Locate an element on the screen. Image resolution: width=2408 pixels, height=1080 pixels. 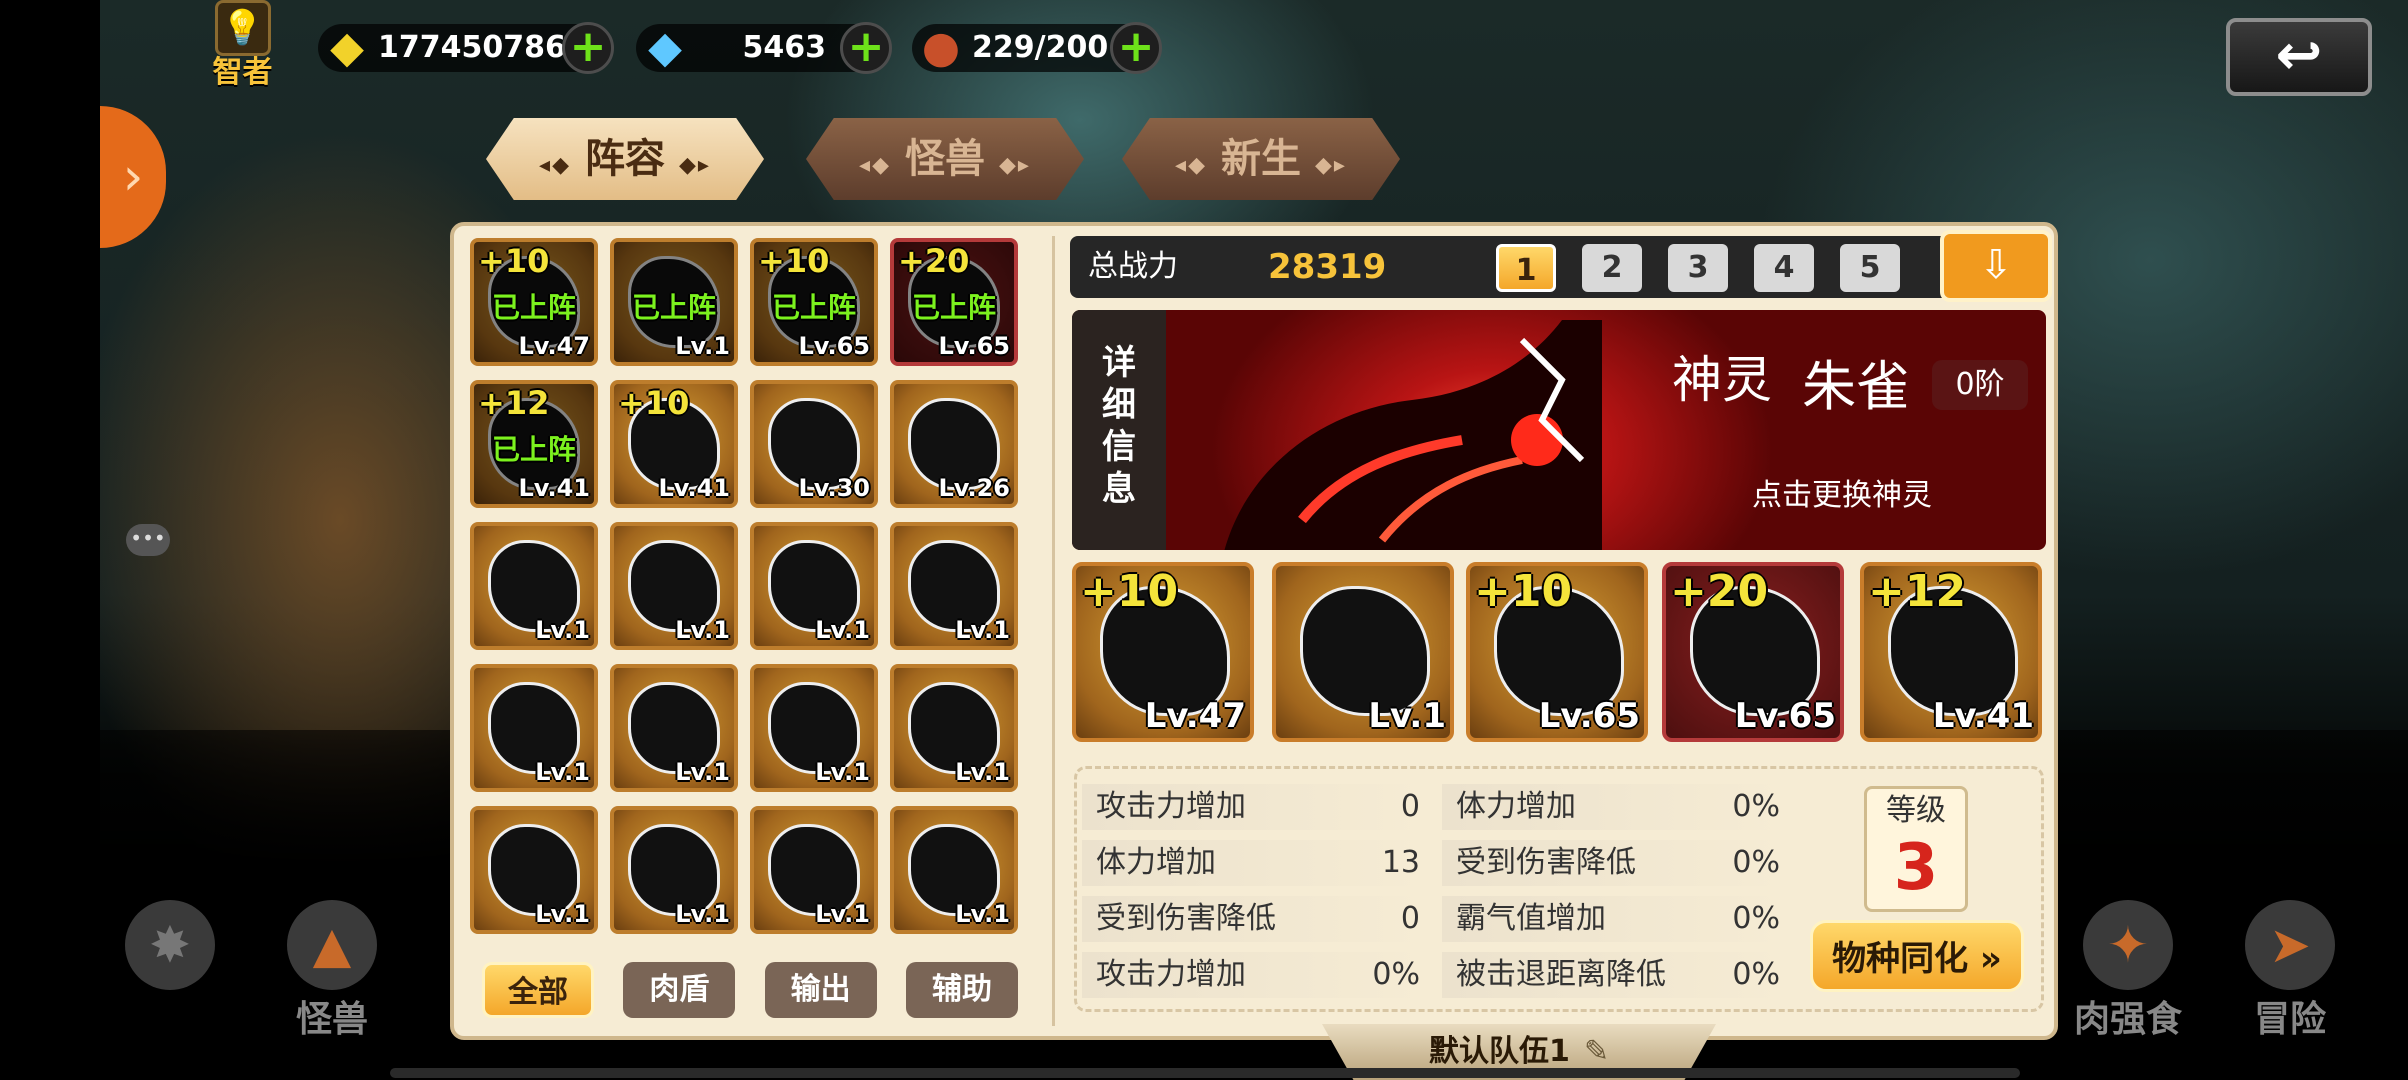
back-button: ↩ is located at coordinates (2299, 57).